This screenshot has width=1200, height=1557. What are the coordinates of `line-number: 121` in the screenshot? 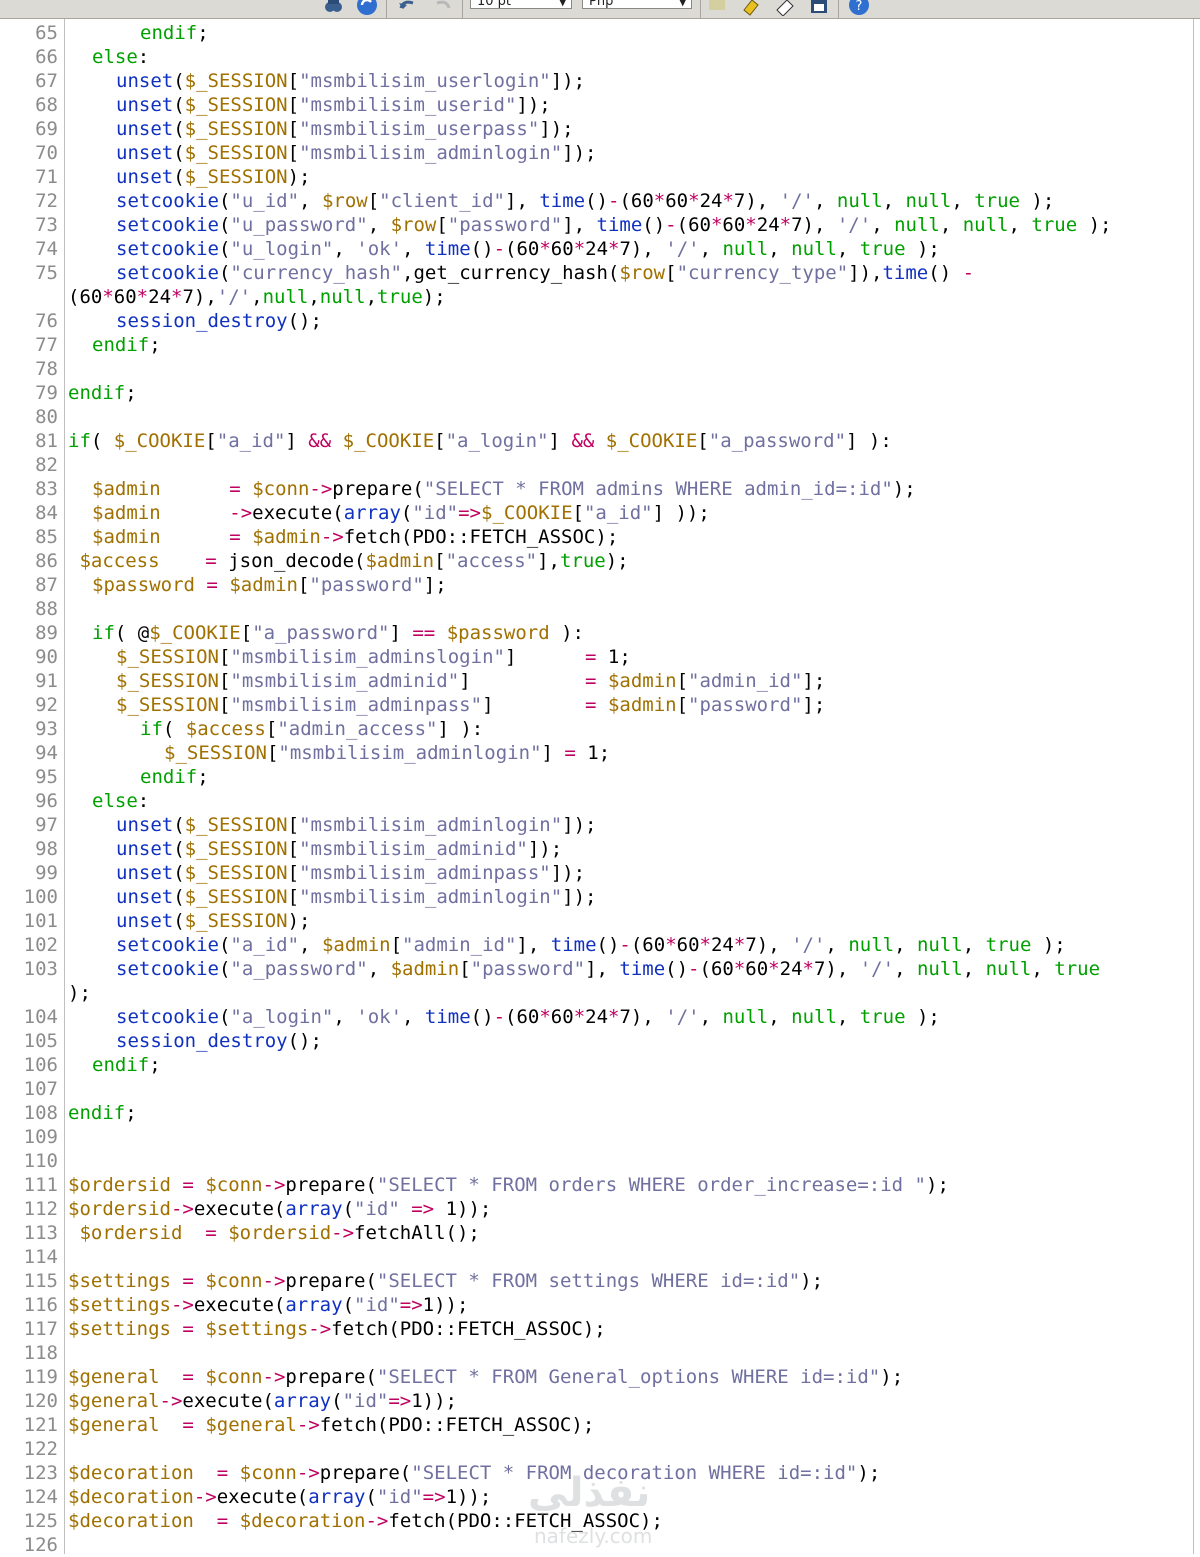 It's located at (40, 1425).